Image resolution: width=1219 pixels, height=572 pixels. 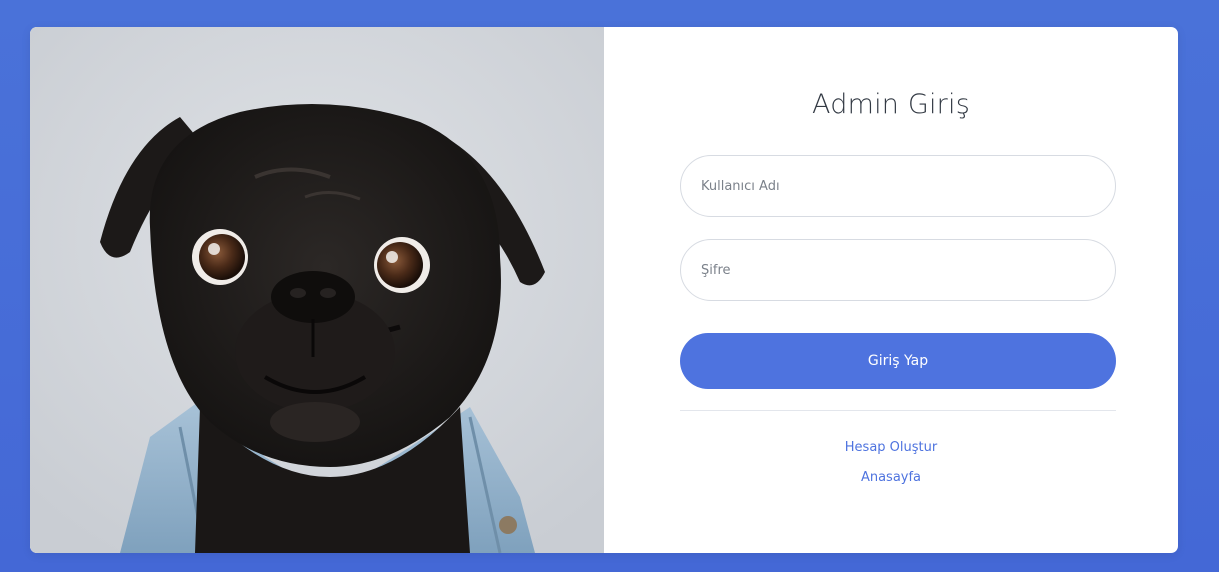 I want to click on divider, so click(x=898, y=410).